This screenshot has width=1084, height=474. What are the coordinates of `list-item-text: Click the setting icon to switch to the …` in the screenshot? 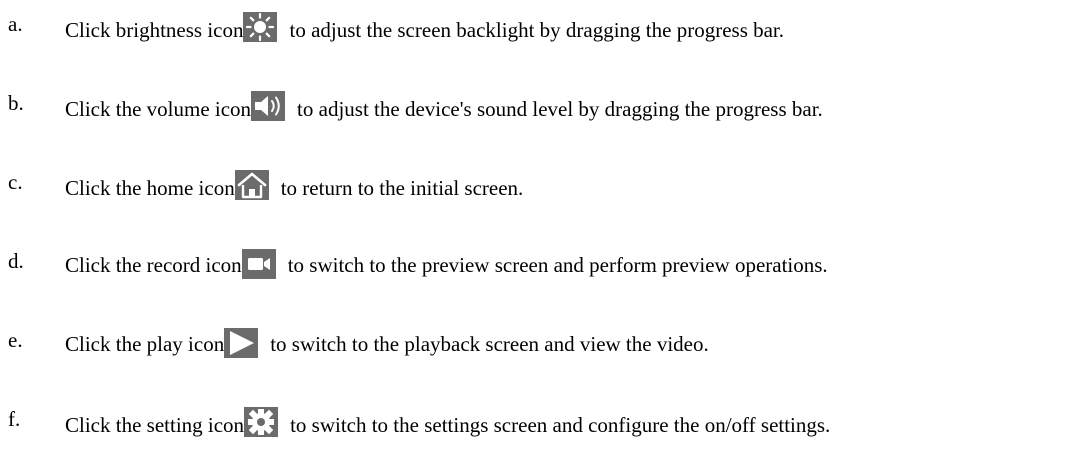 It's located at (447, 422).